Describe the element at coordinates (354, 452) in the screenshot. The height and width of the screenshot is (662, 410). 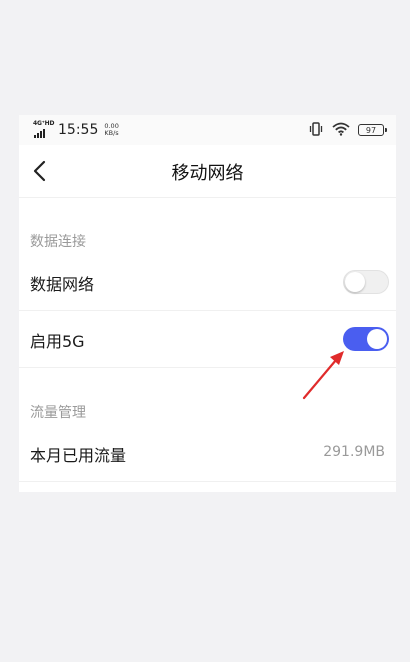
I see `monthly-usage-value: 291.9MB` at that location.